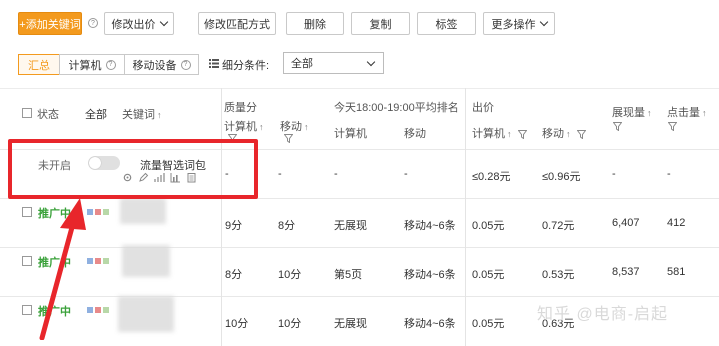 The image size is (719, 346). I want to click on special-row-impressions: -, so click(614, 174).